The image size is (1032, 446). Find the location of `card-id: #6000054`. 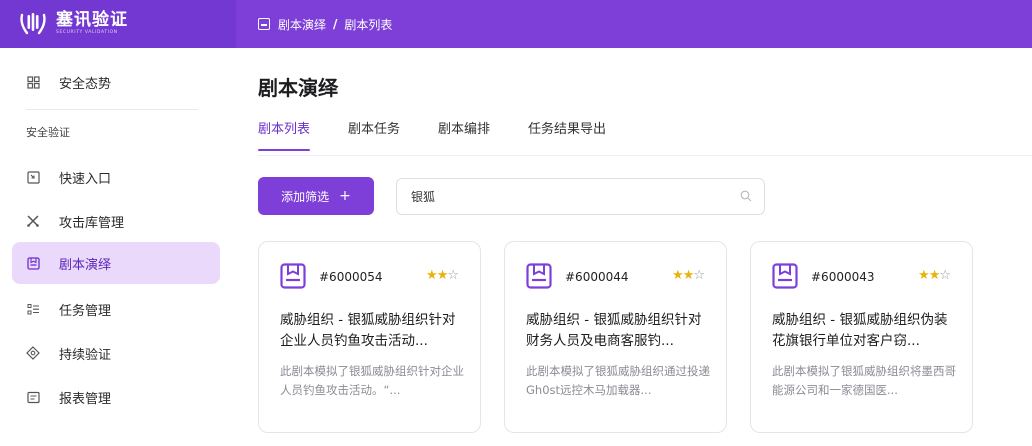

card-id: #6000054 is located at coordinates (351, 277).